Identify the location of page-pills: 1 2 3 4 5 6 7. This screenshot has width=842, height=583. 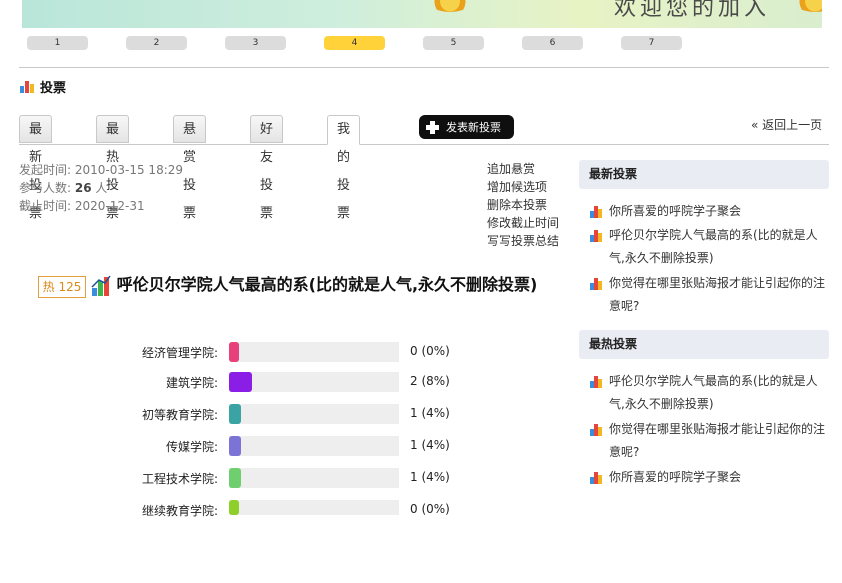
(421, 44).